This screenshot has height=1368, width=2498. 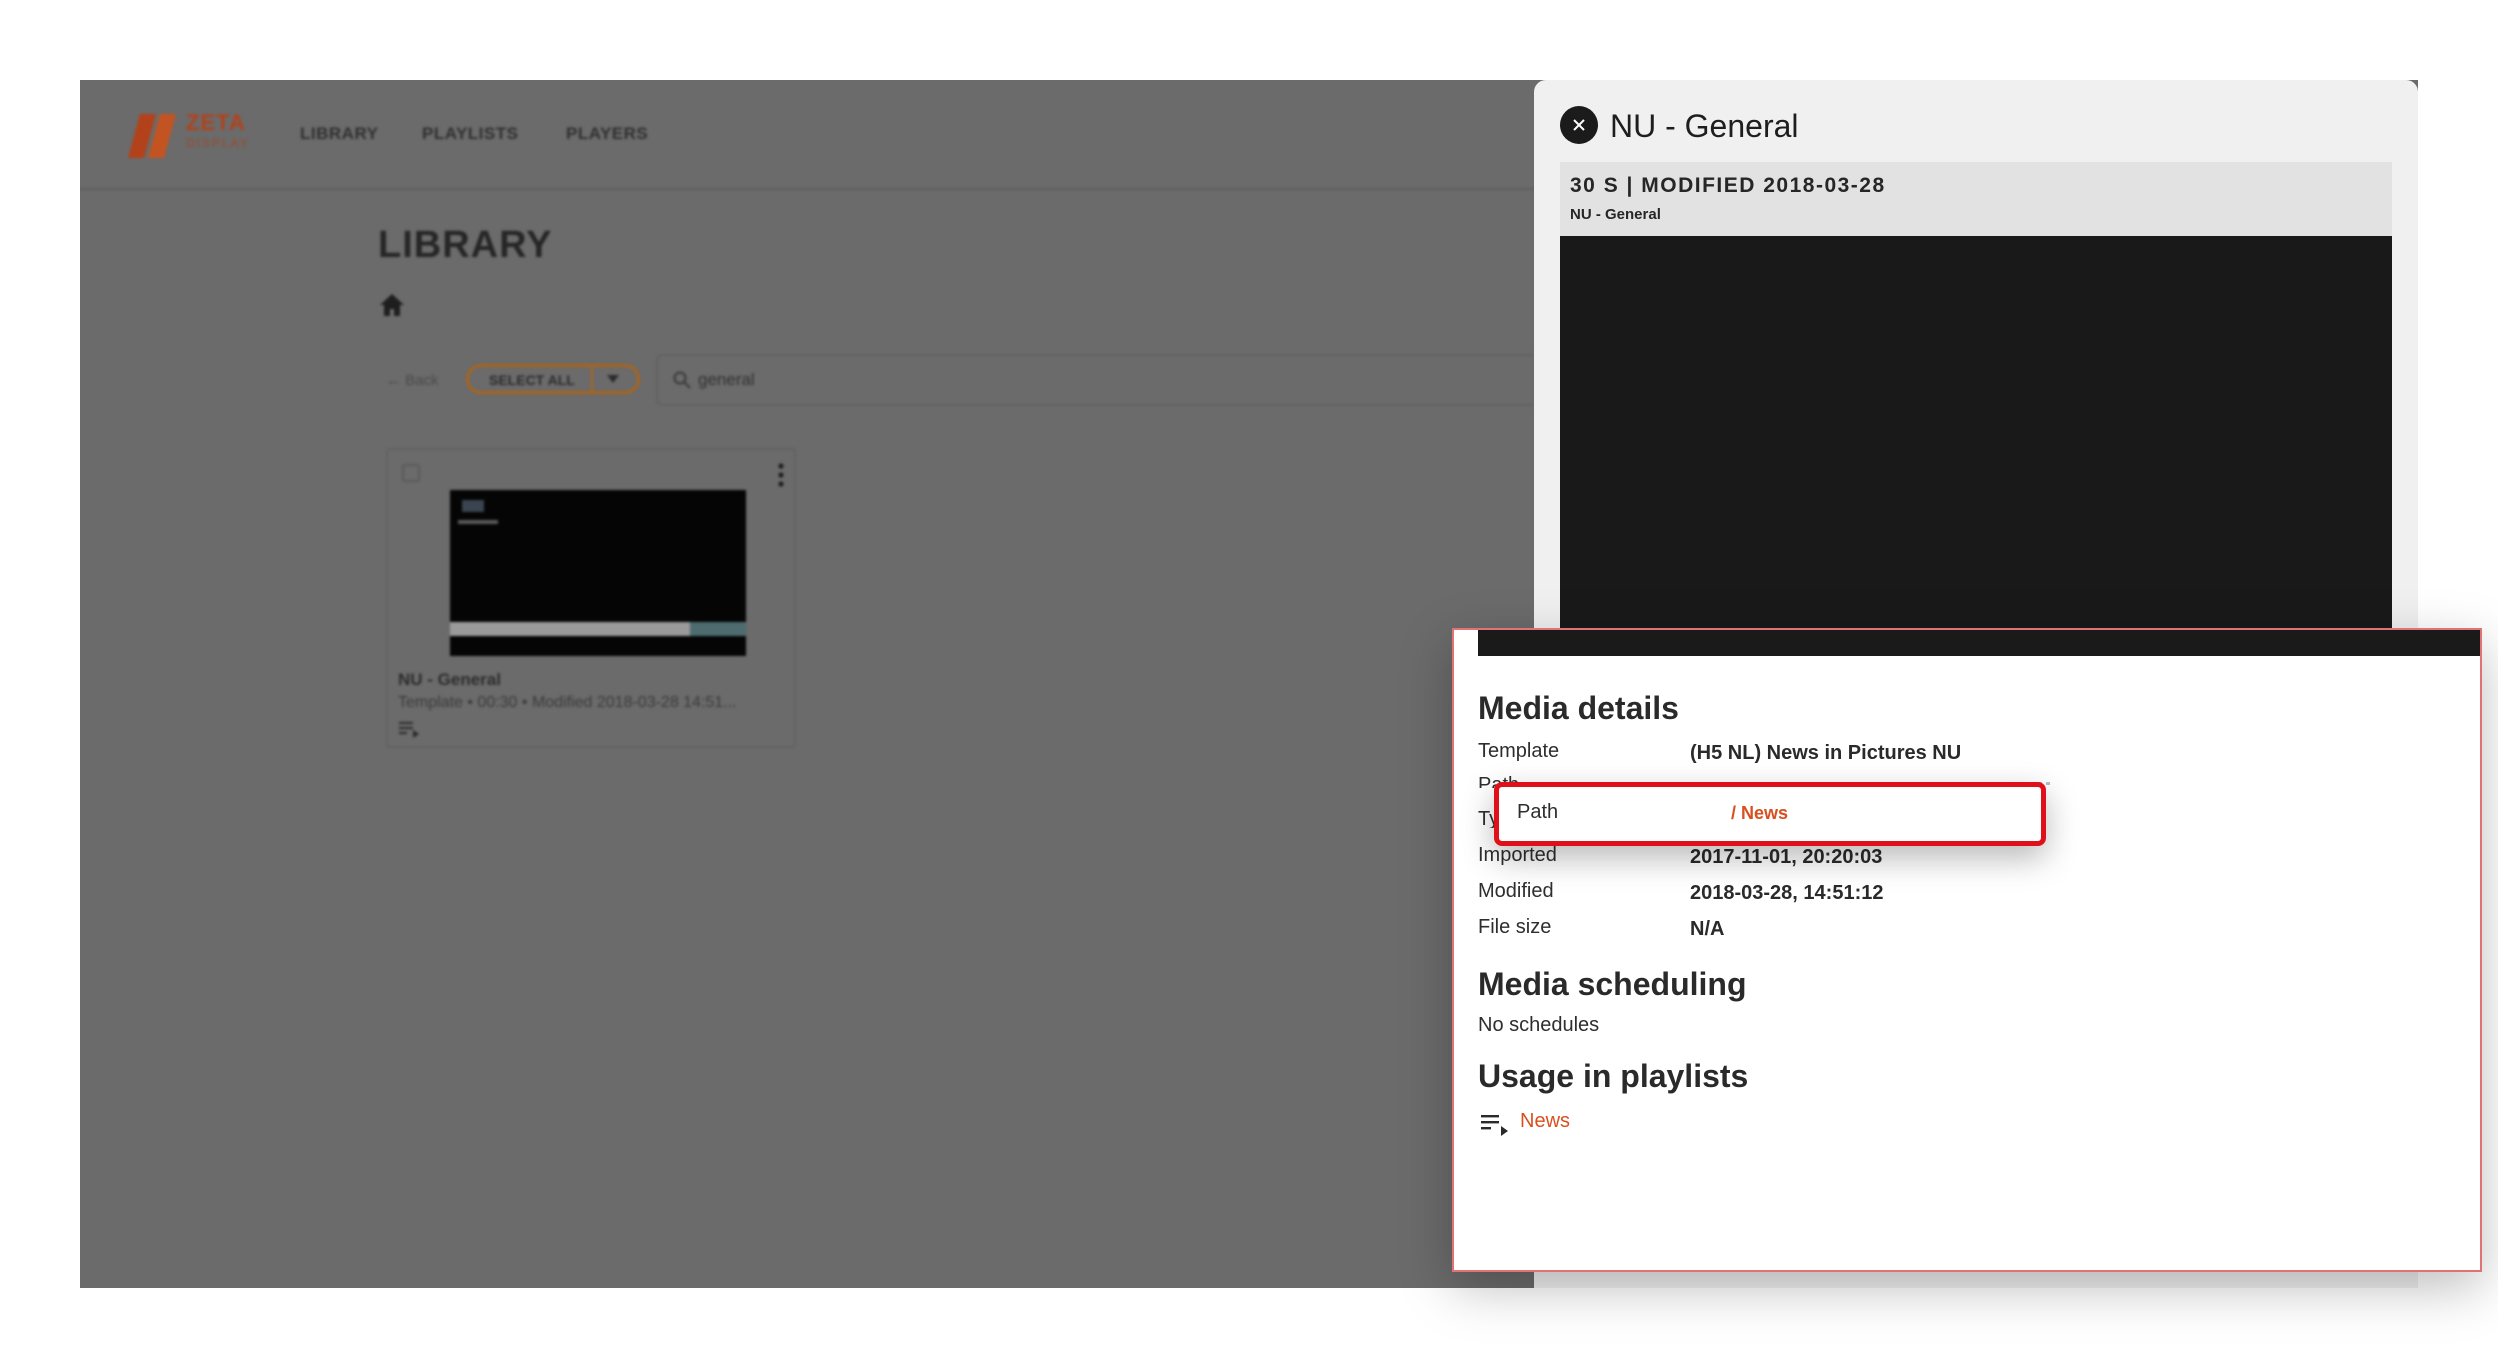 I want to click on playlist-link-news: News, so click(x=1545, y=1121).